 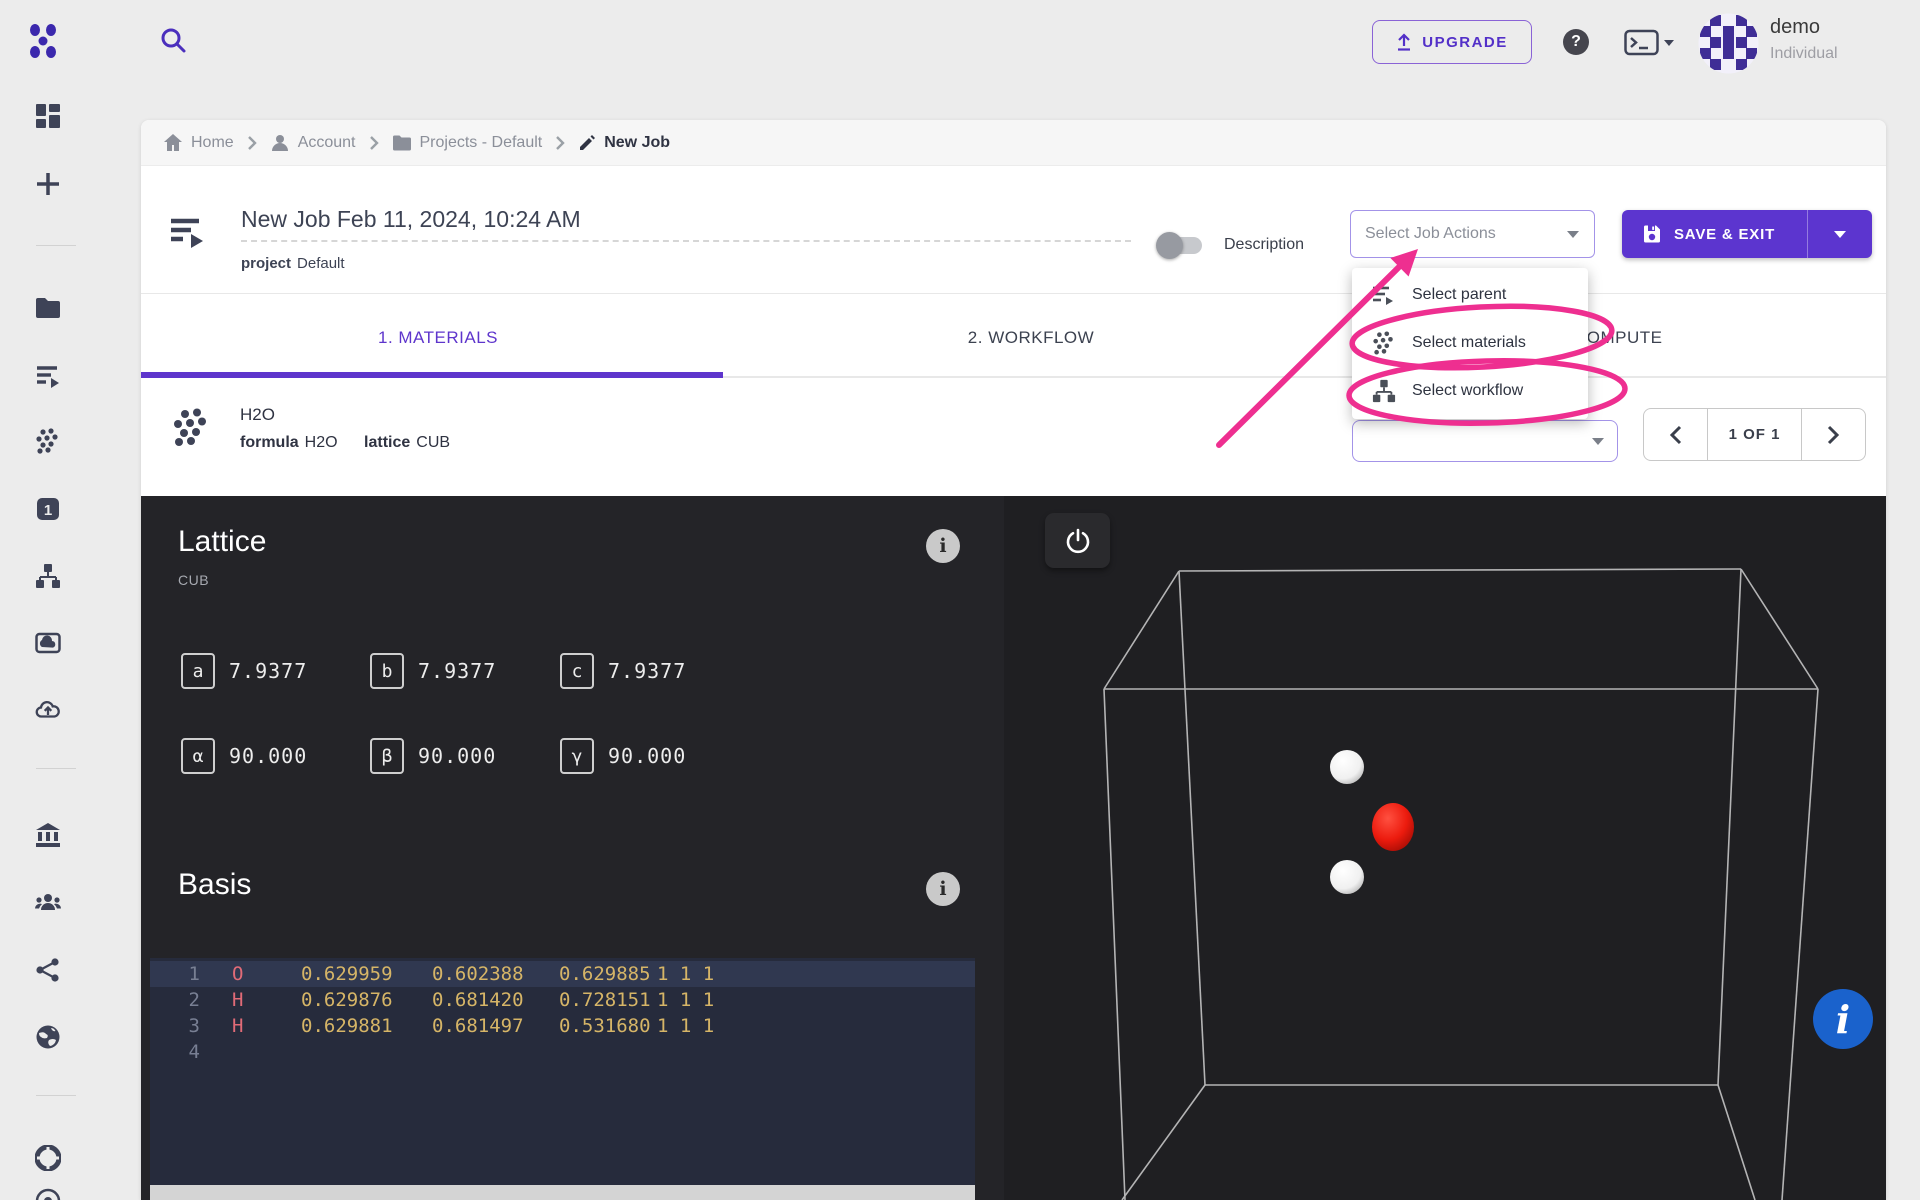 I want to click on lattice-title: Lattice, so click(x=222, y=541).